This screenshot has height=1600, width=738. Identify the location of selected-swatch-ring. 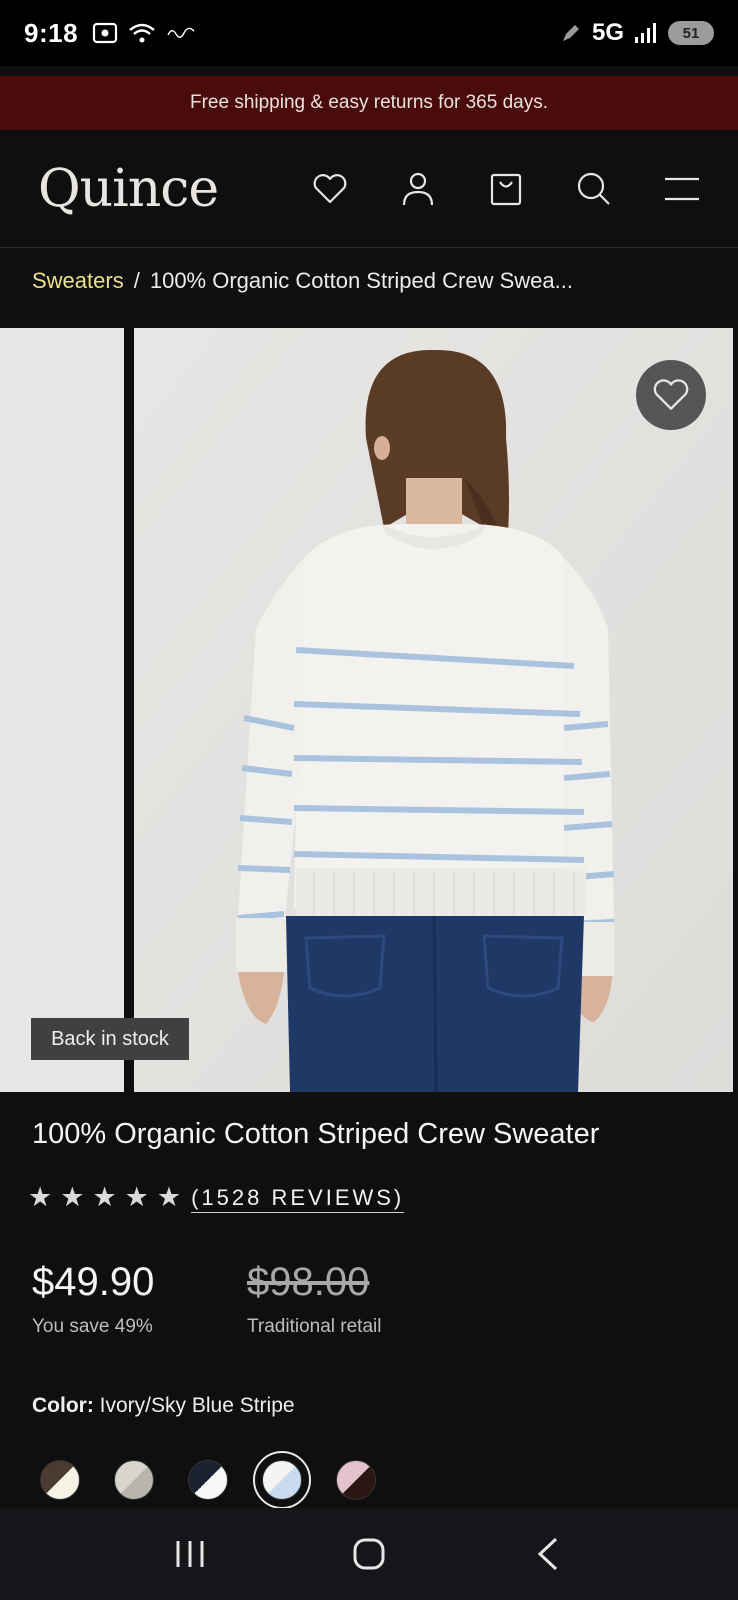
(282, 1480).